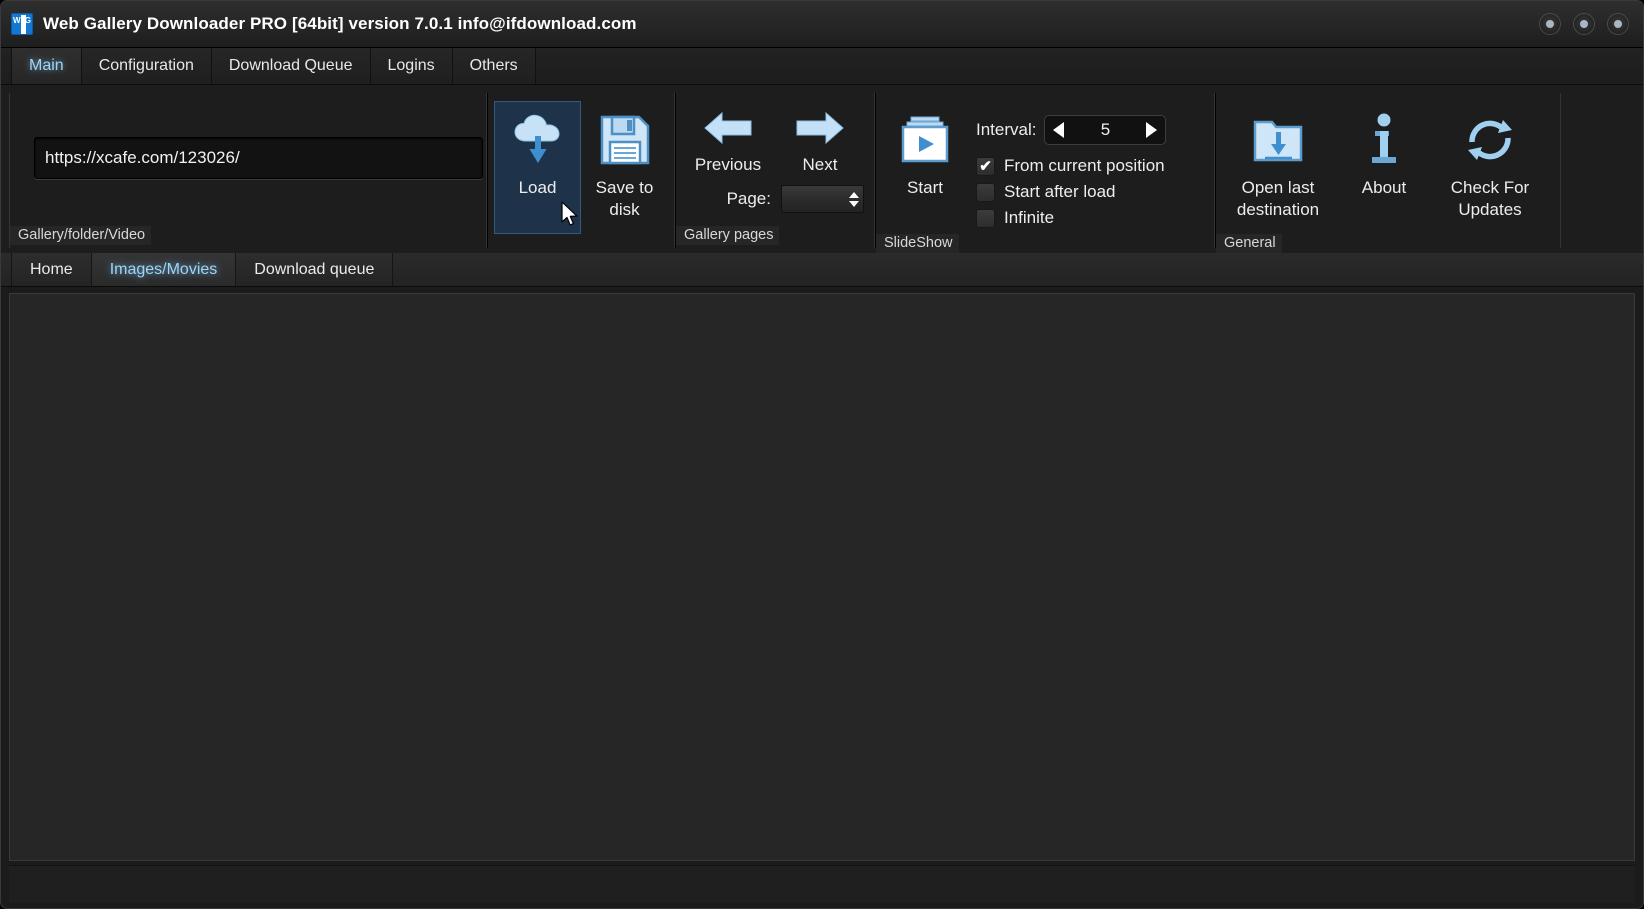 The height and width of the screenshot is (909, 1644). What do you see at coordinates (917, 243) in the screenshot?
I see `group-slideshow-label: SlideShow` at bounding box center [917, 243].